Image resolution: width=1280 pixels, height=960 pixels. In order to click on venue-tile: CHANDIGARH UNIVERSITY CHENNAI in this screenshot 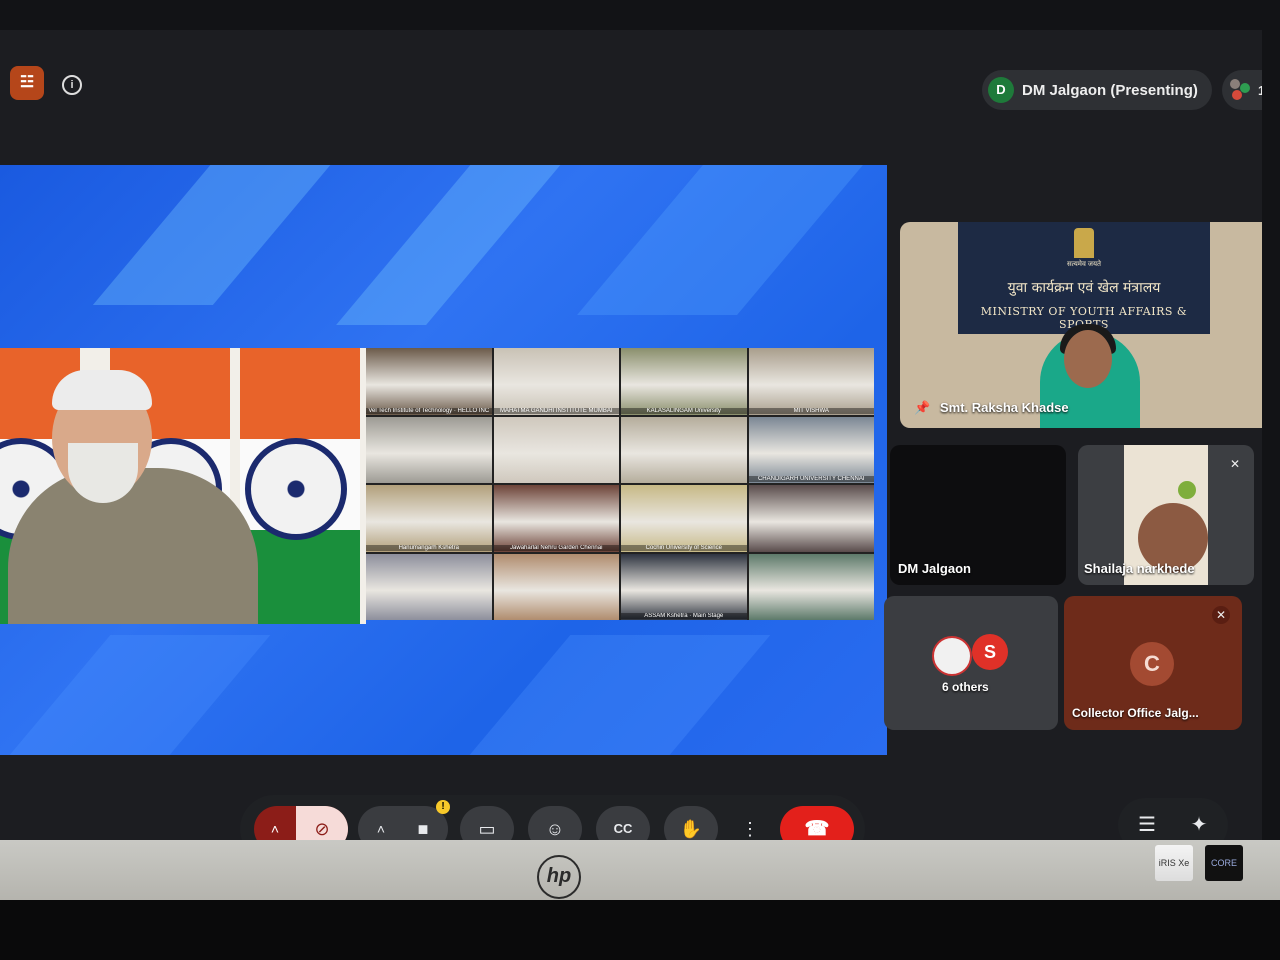, I will do `click(811, 449)`.